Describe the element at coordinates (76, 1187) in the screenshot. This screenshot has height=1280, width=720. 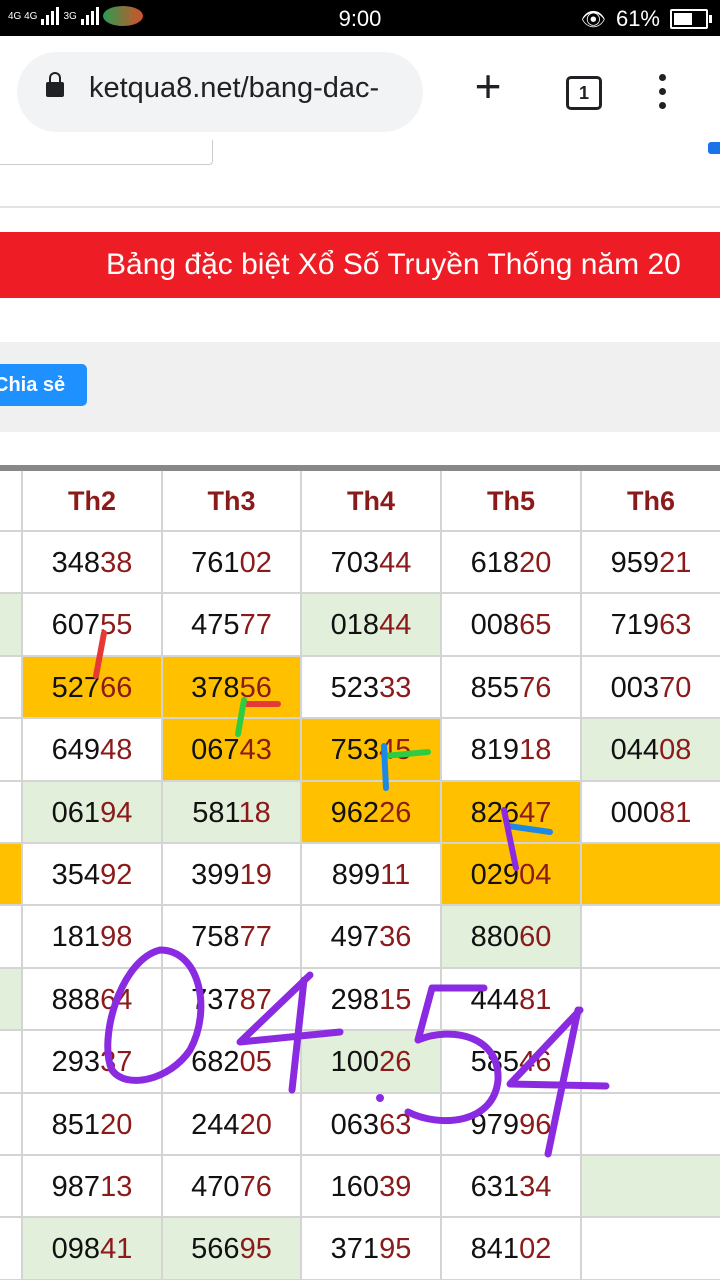
I see `cell-digits-high: 987` at that location.